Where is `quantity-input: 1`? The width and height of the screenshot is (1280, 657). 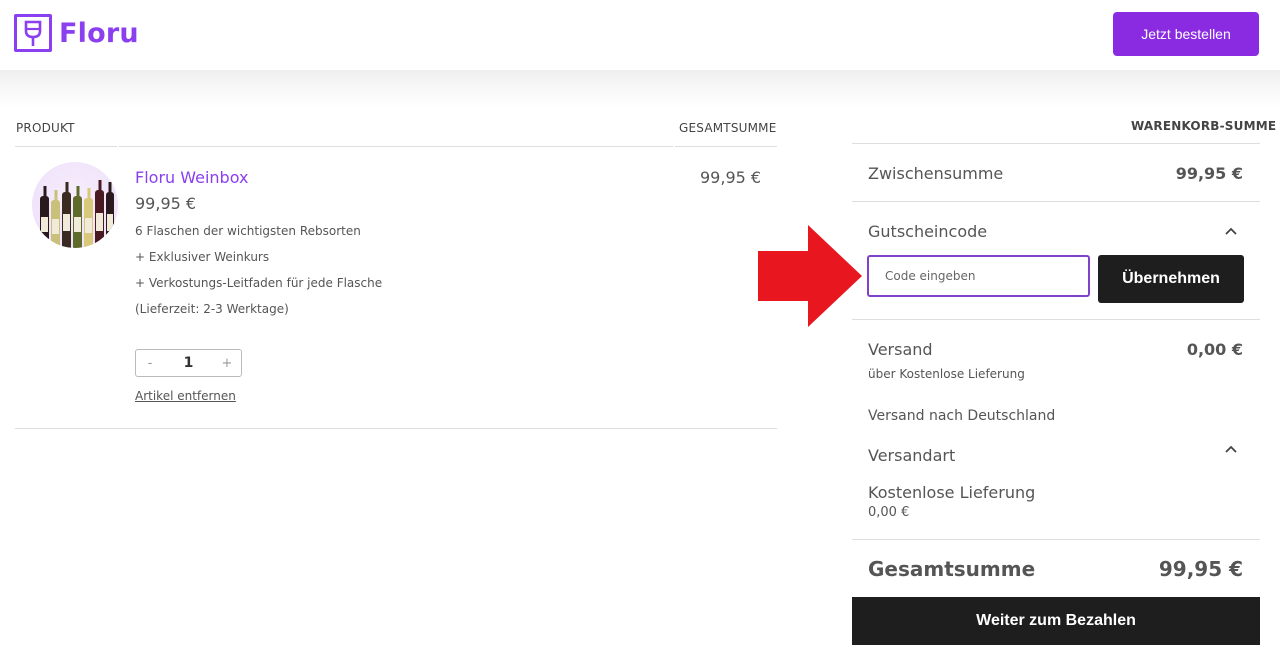 quantity-input: 1 is located at coordinates (188, 363).